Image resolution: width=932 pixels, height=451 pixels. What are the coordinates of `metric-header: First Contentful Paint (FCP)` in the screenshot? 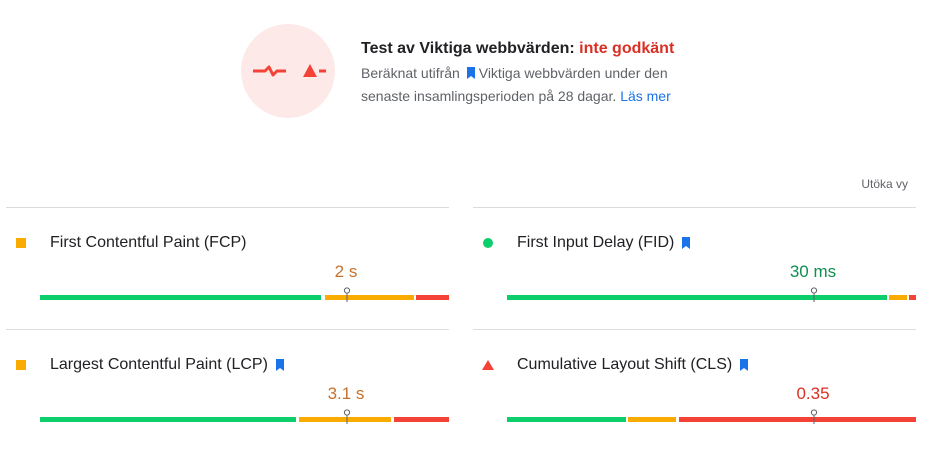 It's located at (126, 243).